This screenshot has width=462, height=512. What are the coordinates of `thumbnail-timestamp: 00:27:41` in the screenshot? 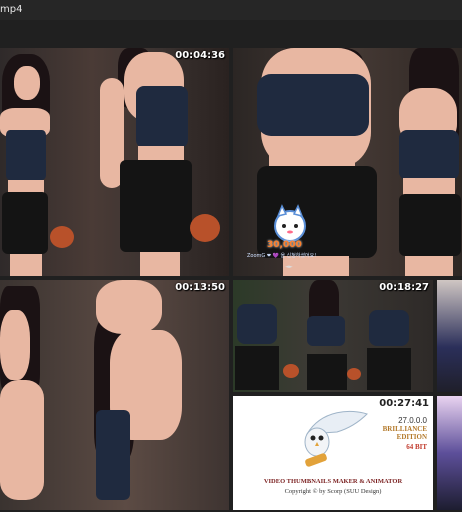 It's located at (404, 403).